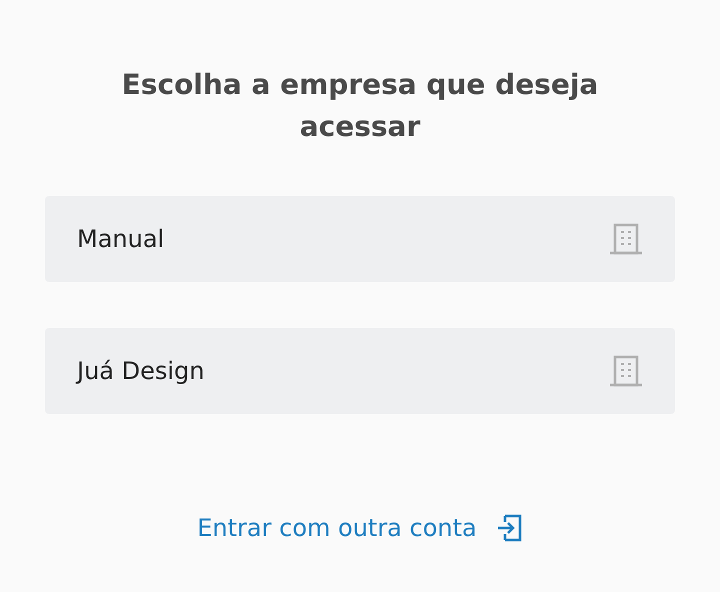 This screenshot has height=592, width=720. What do you see at coordinates (360, 106) in the screenshot?
I see `page-title: Escolha a empresa que deseja acessar` at bounding box center [360, 106].